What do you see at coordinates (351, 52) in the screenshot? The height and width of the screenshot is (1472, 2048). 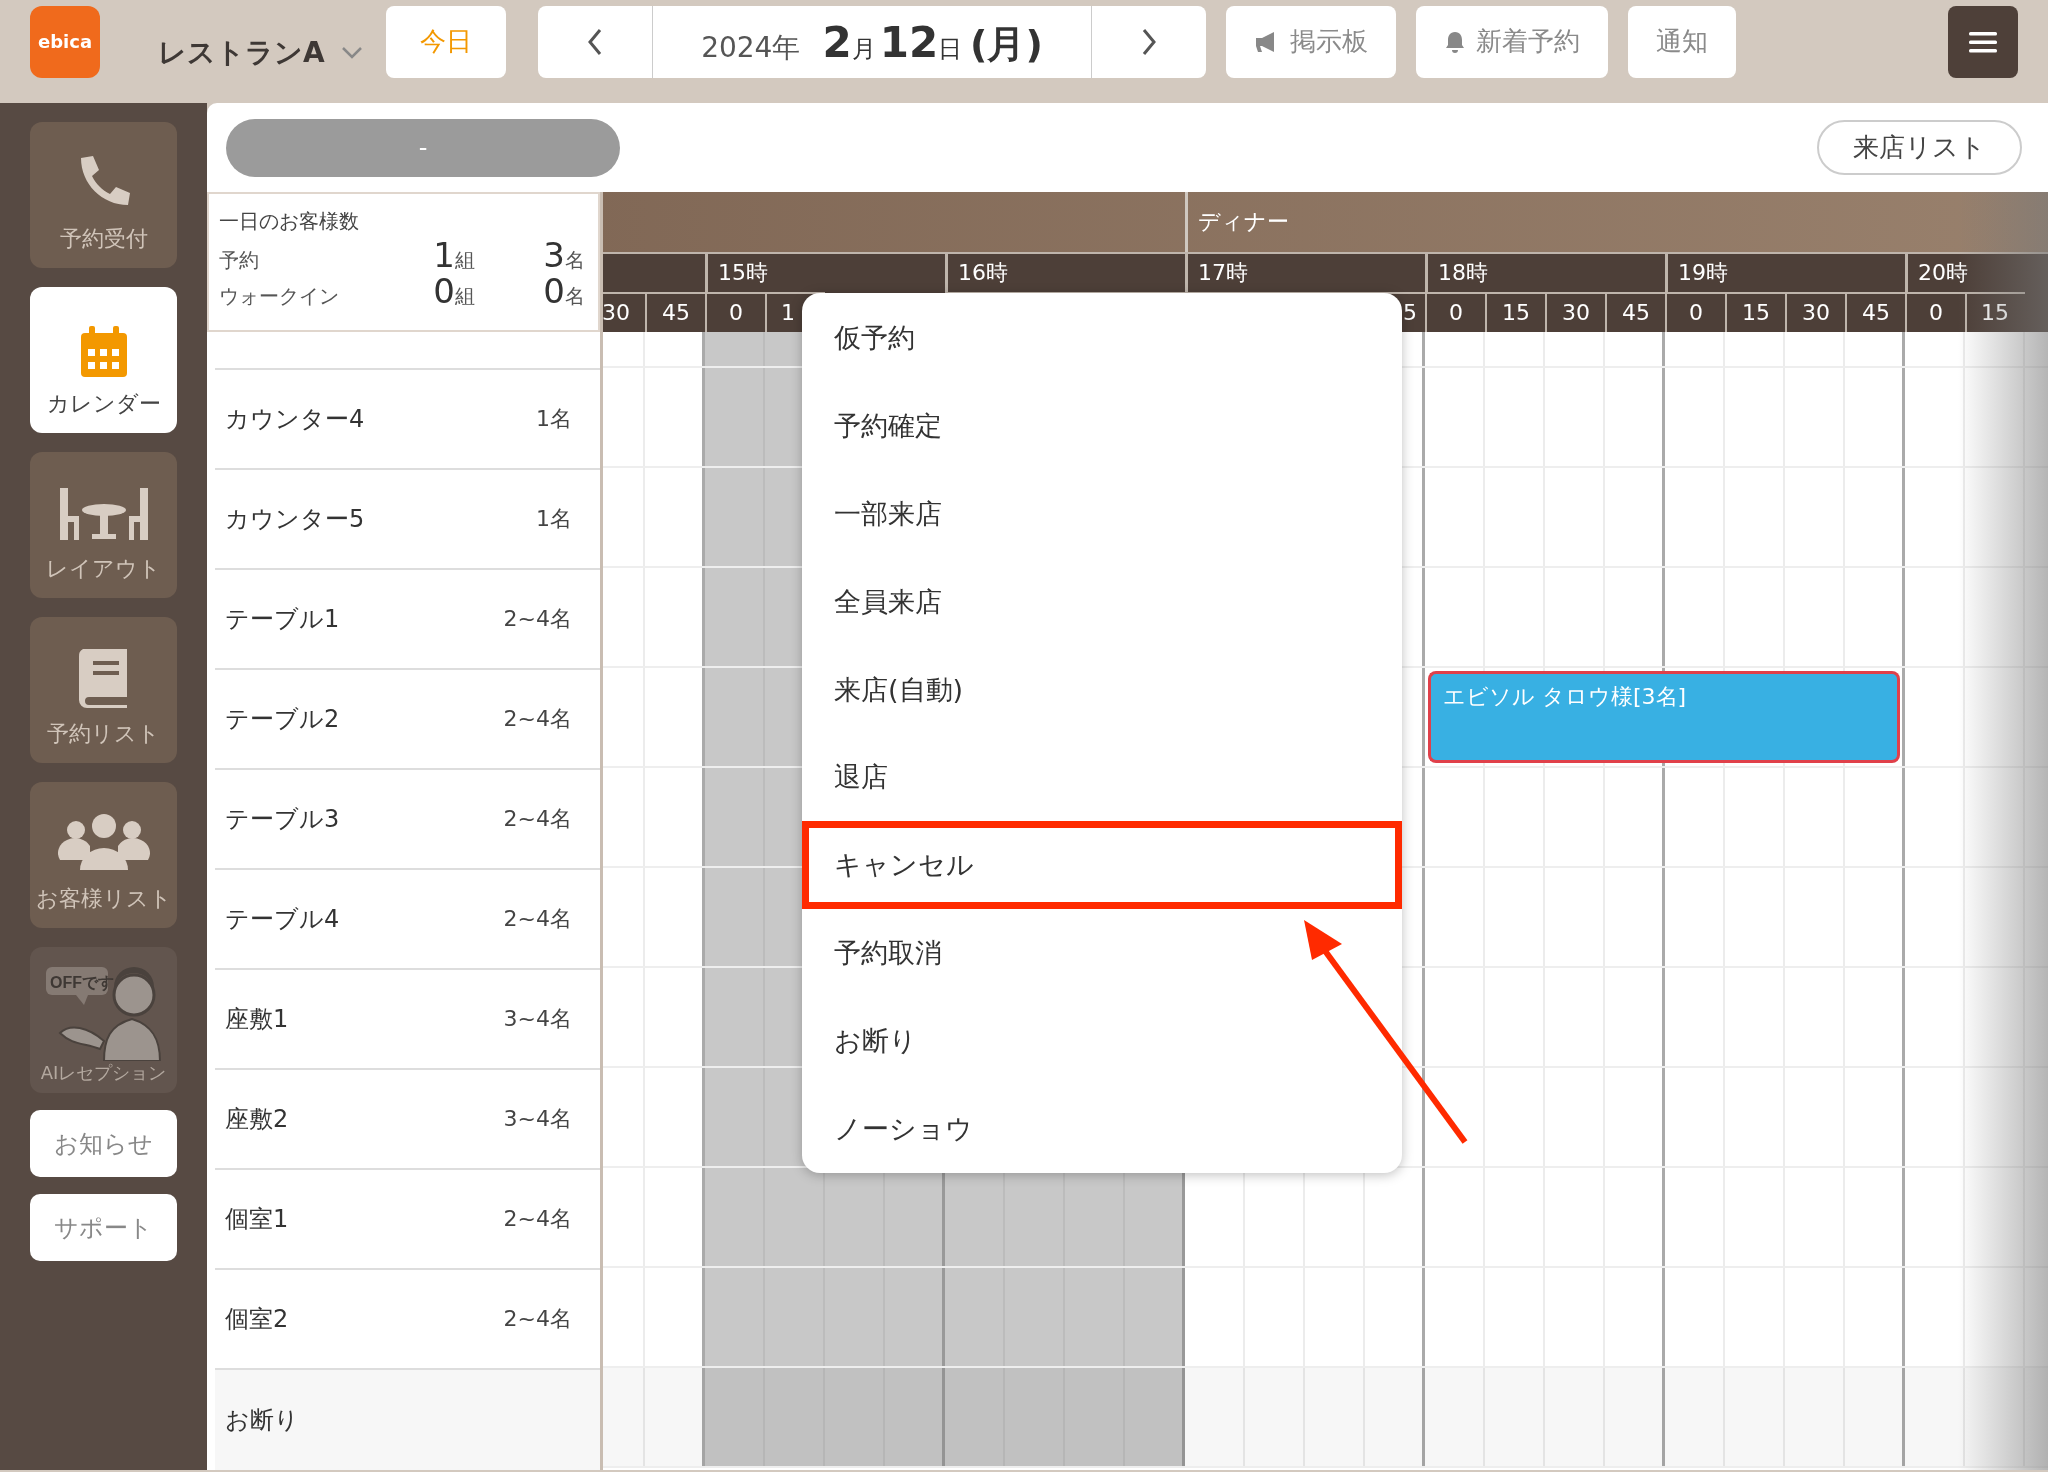 I see `chevron-down-icon` at bounding box center [351, 52].